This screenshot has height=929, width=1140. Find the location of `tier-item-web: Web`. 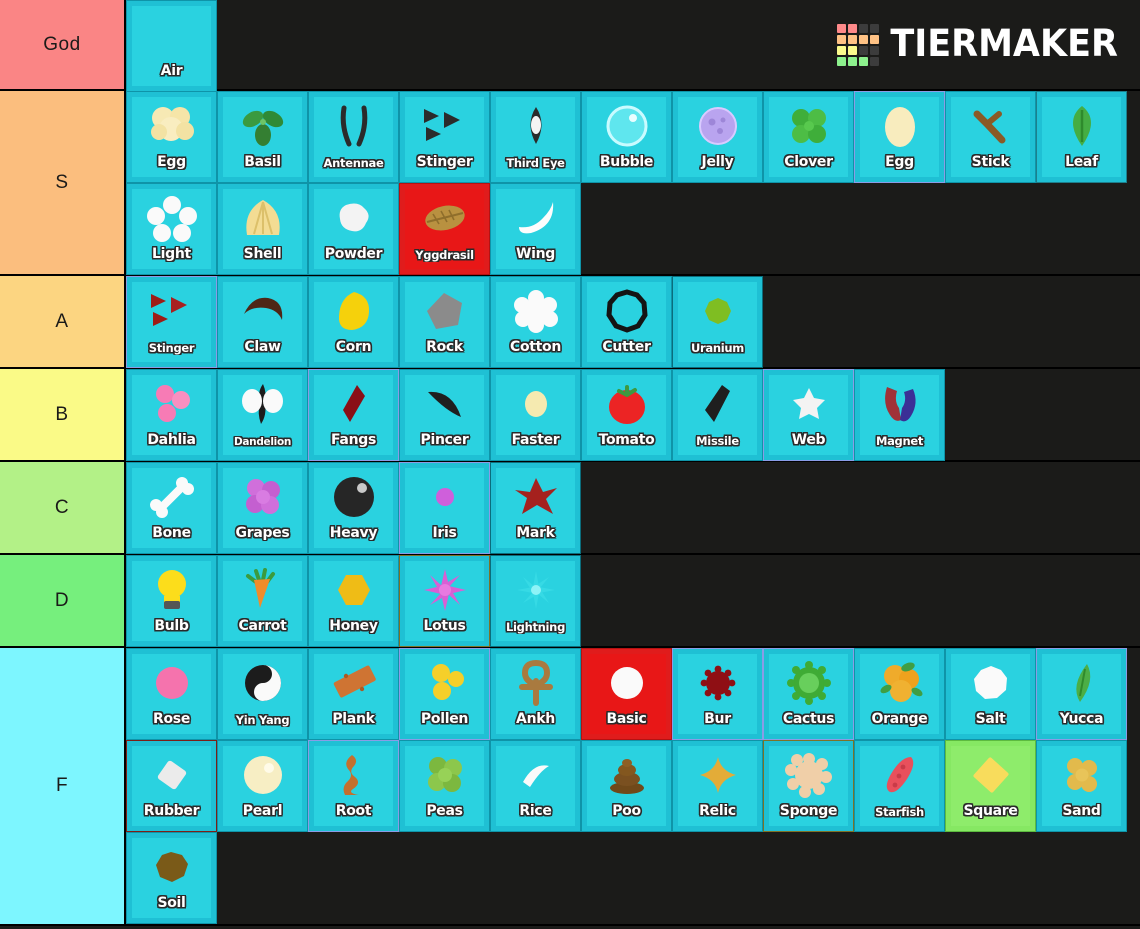

tier-item-web: Web is located at coordinates (808, 415).